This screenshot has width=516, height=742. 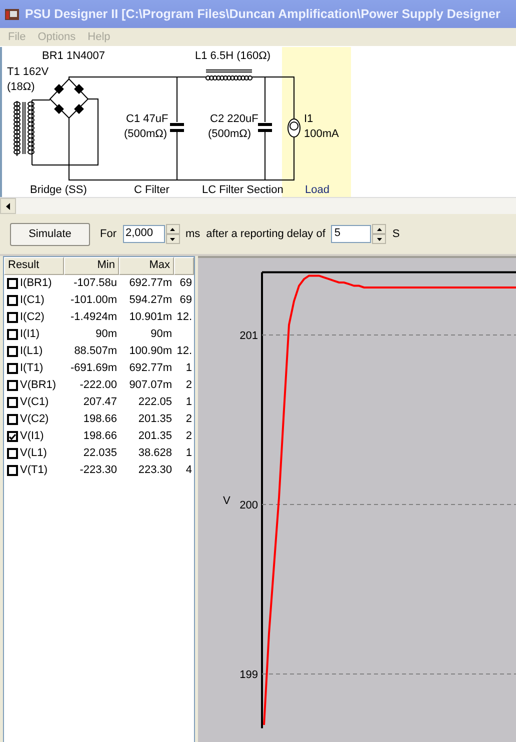 What do you see at coordinates (266, 234) in the screenshot?
I see `delay-label: after a reporting delay of` at bounding box center [266, 234].